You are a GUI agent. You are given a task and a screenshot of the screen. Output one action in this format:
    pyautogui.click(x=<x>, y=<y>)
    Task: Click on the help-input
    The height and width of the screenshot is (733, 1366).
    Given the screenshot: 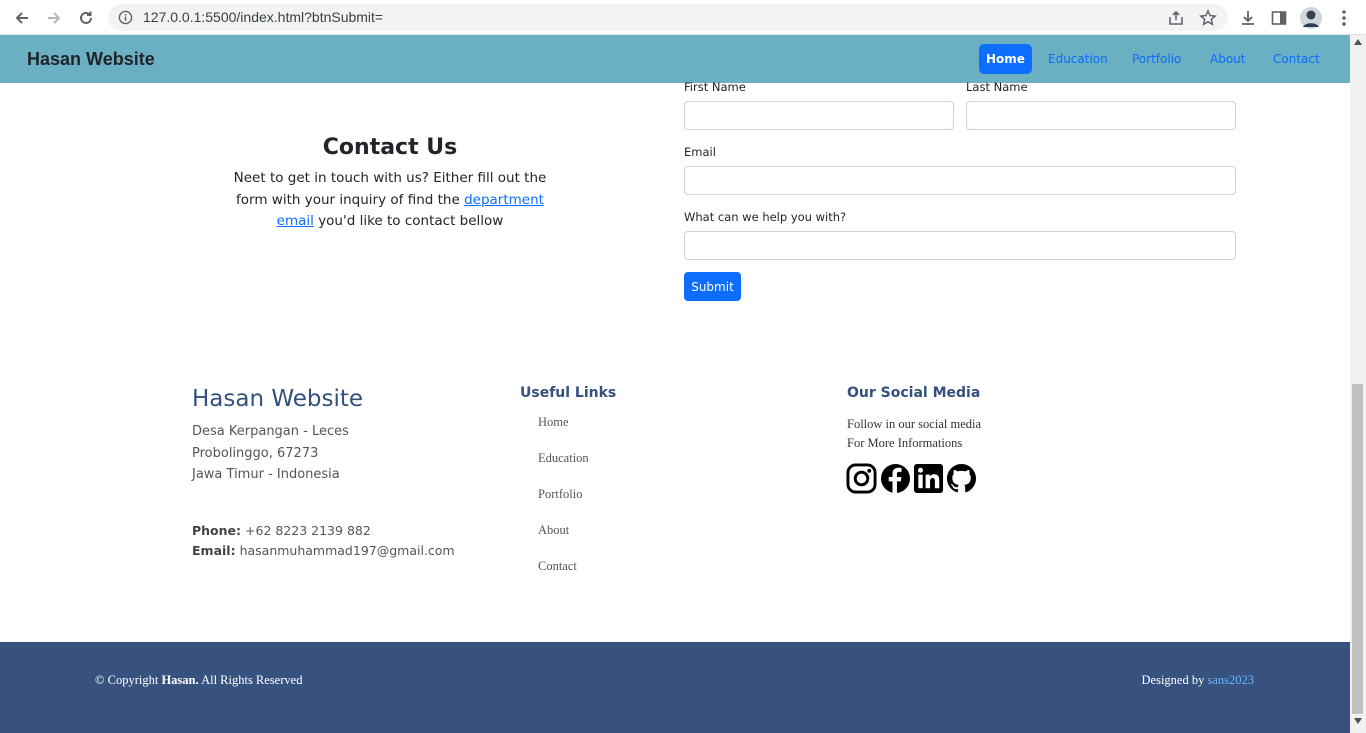 What is the action you would take?
    pyautogui.click(x=960, y=245)
    